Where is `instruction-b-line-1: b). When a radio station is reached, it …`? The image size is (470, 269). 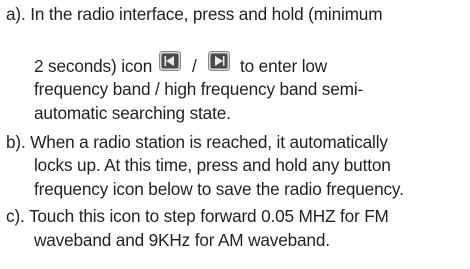
instruction-b-line-1: b). When a radio station is reached, it … is located at coordinates (197, 142).